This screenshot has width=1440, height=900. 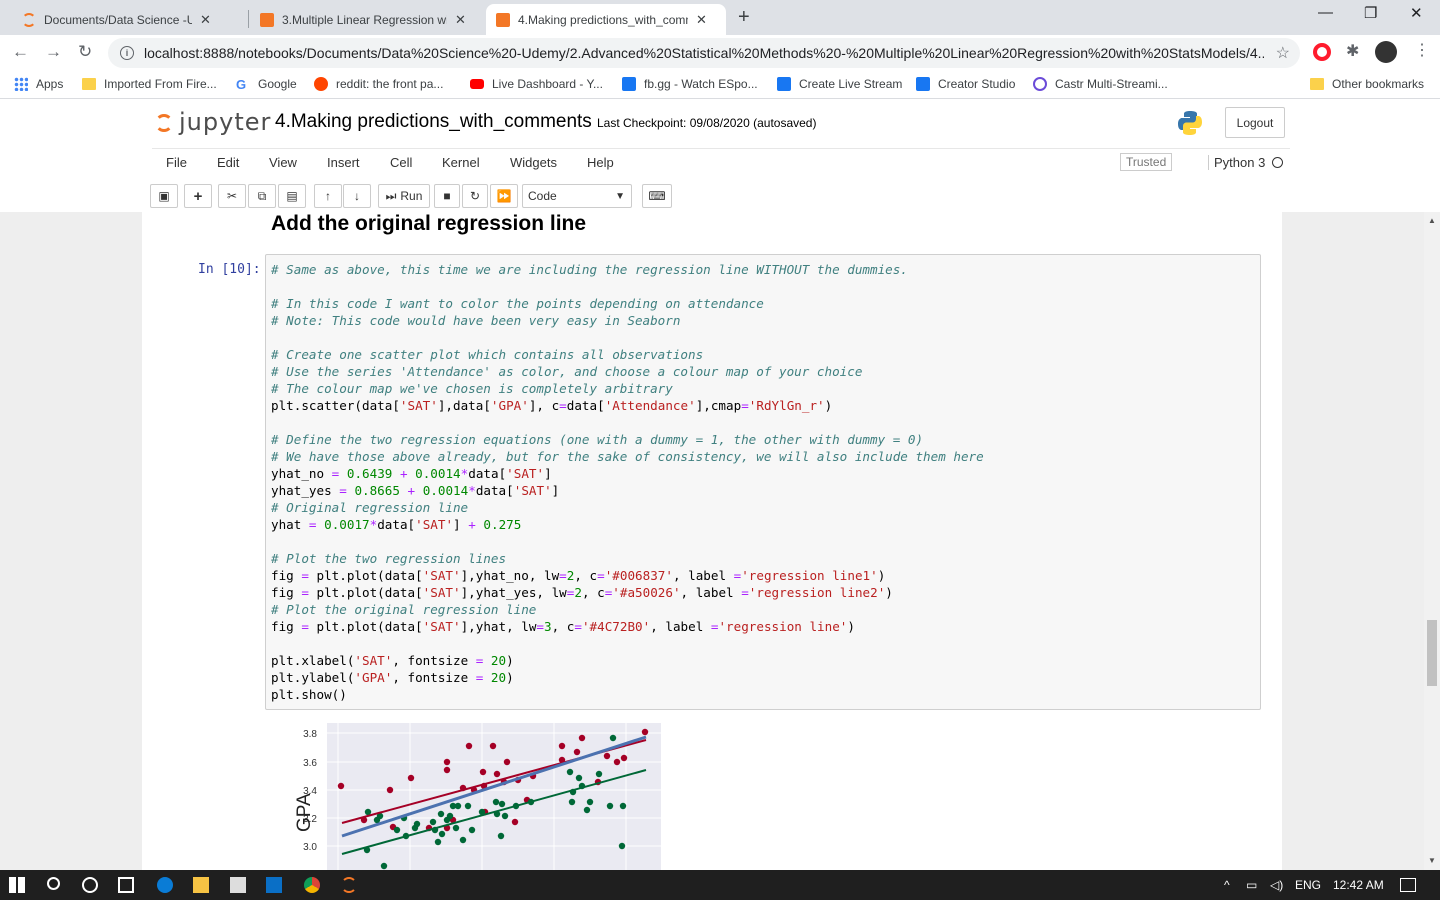 I want to click on bookmark-apps: Apps, so click(x=38, y=84).